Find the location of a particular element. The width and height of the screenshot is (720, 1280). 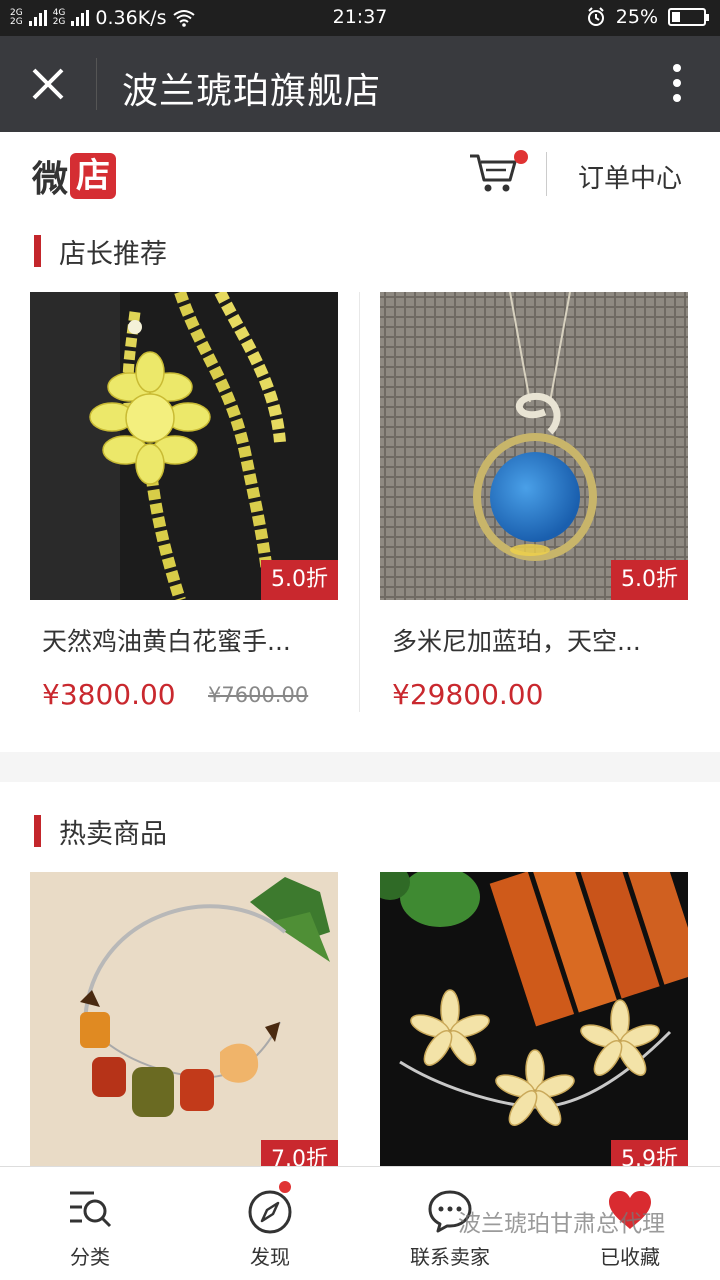

nav-category: 分类 is located at coordinates (90, 1223).